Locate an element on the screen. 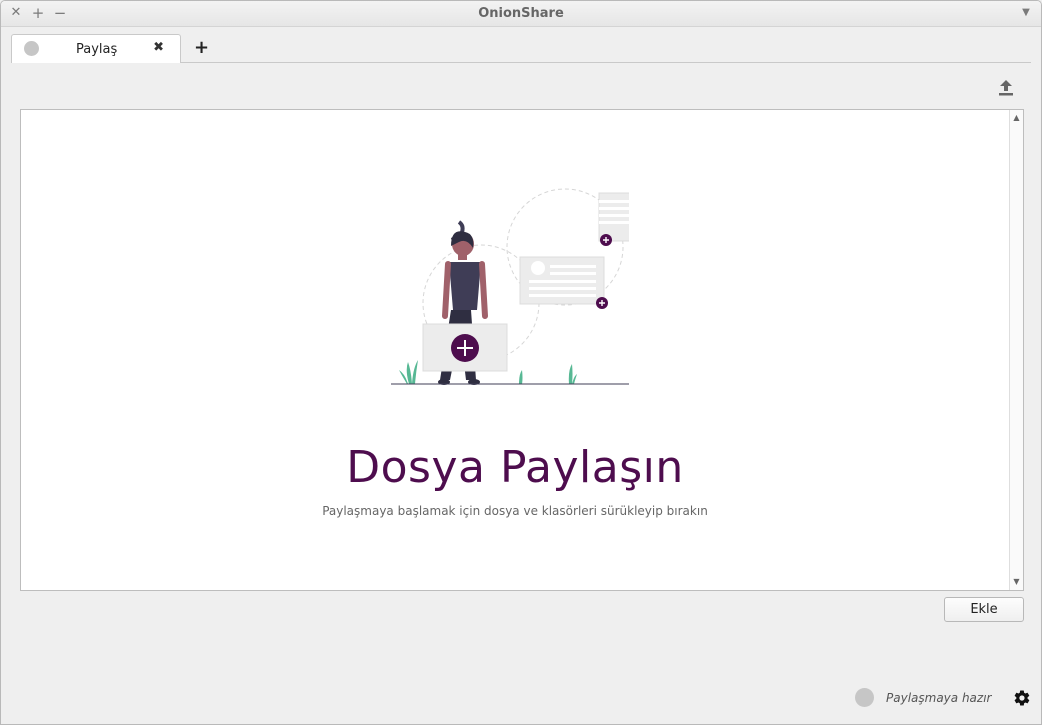 The width and height of the screenshot is (1042, 725). window-title: OnionShare is located at coordinates (521, 13).